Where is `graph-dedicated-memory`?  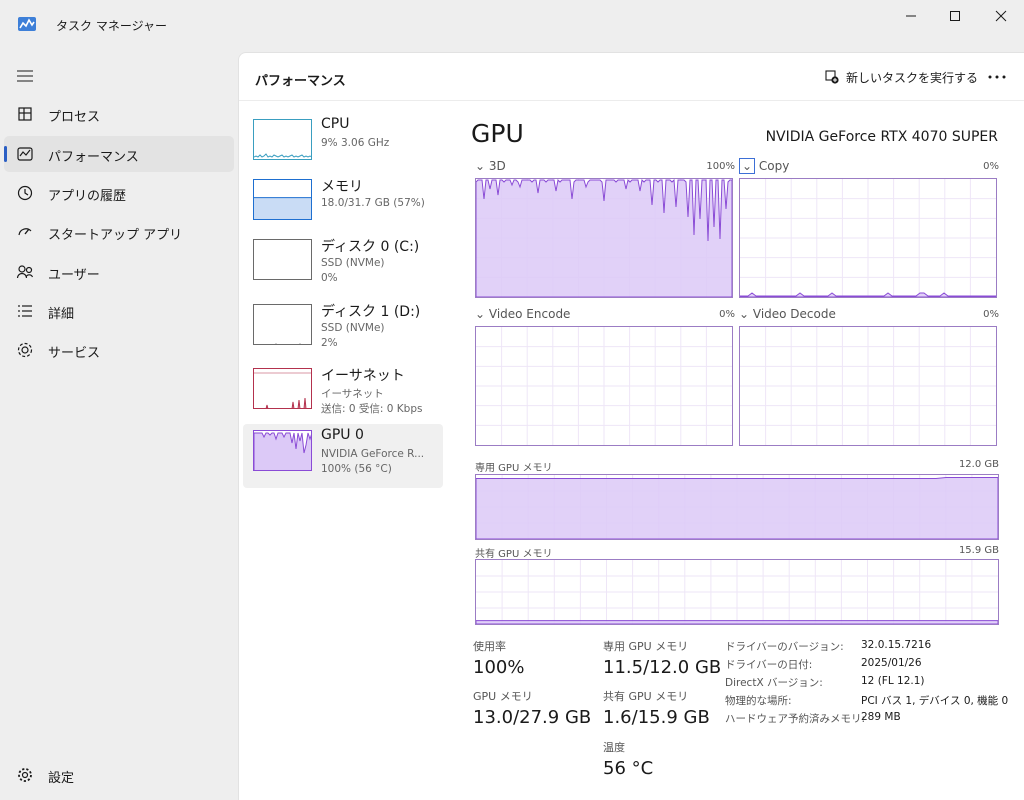
graph-dedicated-memory is located at coordinates (737, 507).